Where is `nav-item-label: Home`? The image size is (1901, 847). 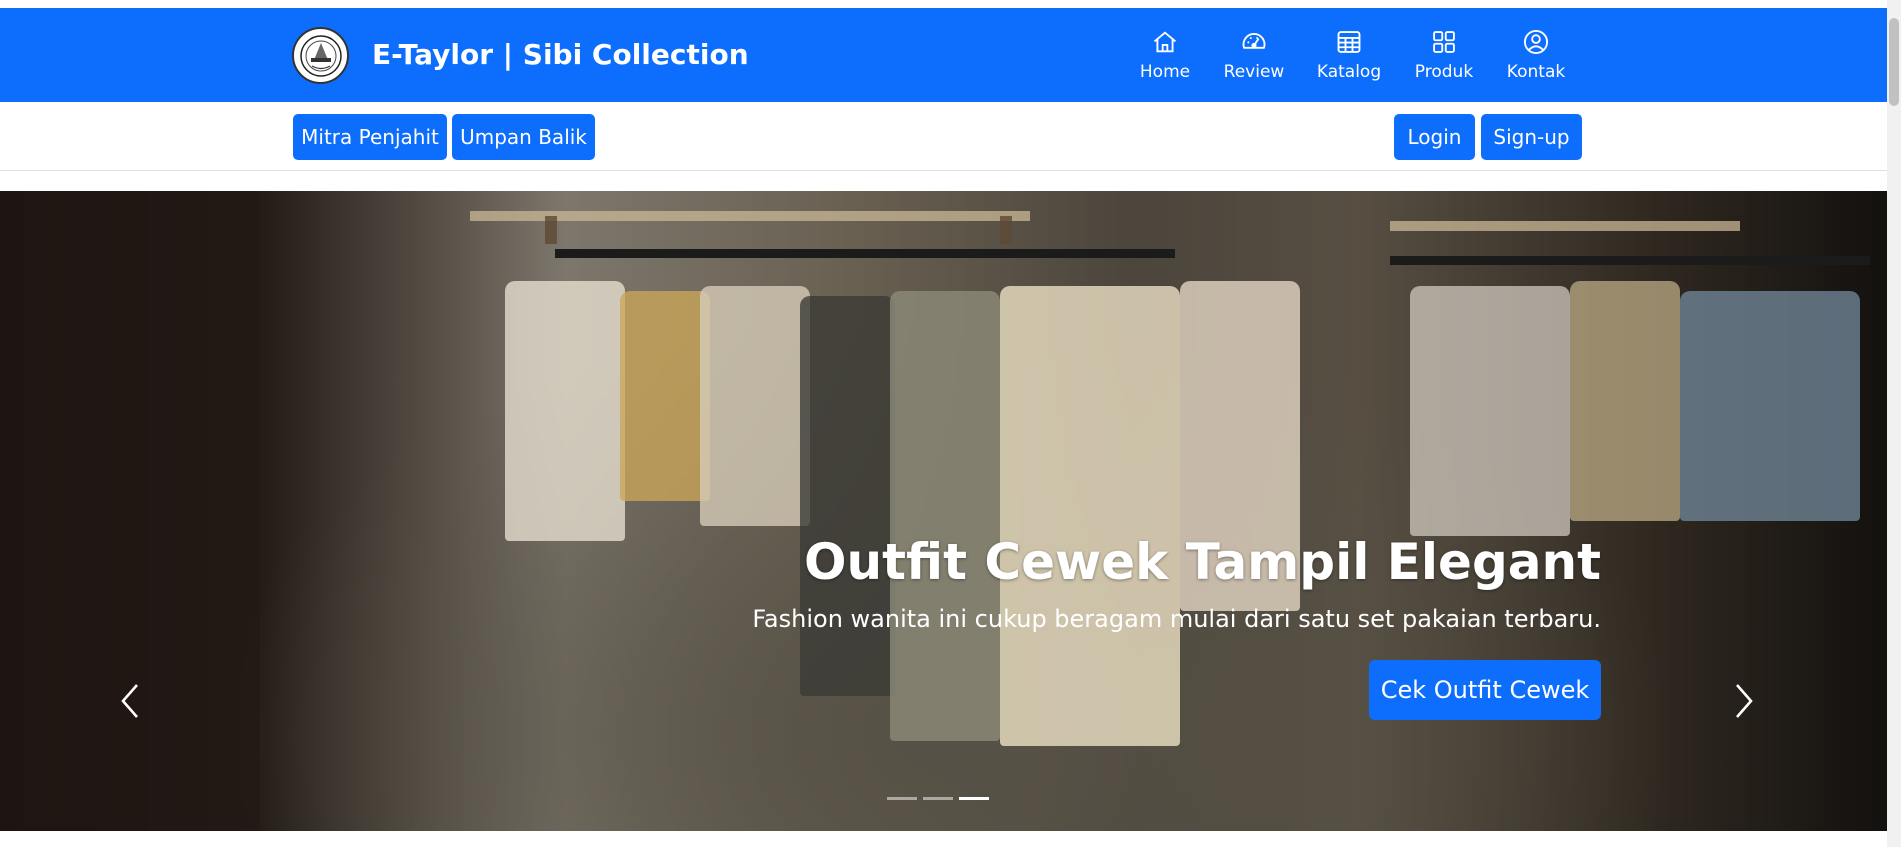 nav-item-label: Home is located at coordinates (1165, 72).